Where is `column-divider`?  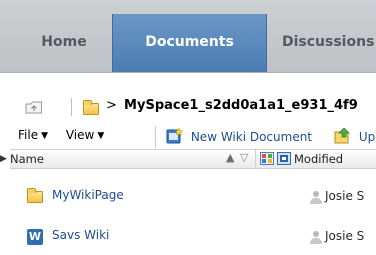 column-divider is located at coordinates (255, 159).